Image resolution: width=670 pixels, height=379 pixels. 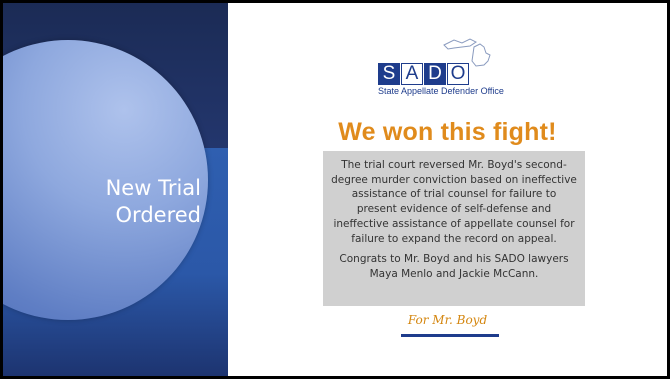 What do you see at coordinates (441, 91) in the screenshot?
I see `logo-subtitle: State Appellate Defender Office` at bounding box center [441, 91].